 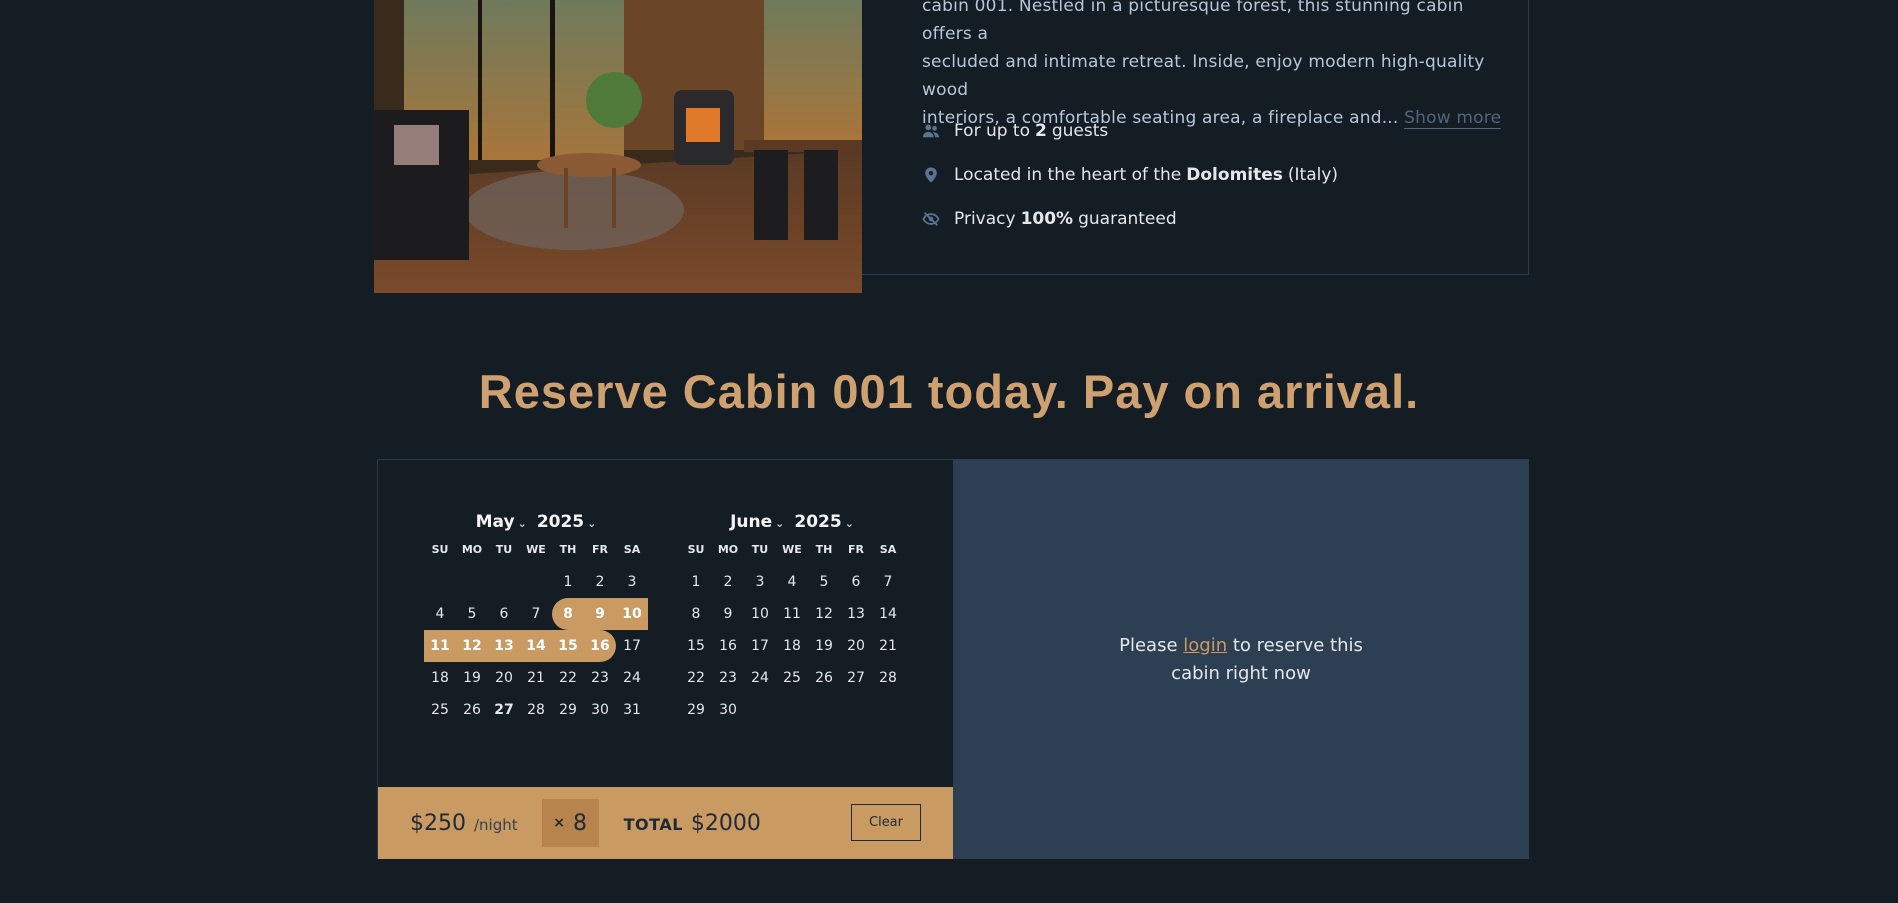 What do you see at coordinates (792, 522) in the screenshot?
I see `month-header: June ⌄ 2025 ⌄` at bounding box center [792, 522].